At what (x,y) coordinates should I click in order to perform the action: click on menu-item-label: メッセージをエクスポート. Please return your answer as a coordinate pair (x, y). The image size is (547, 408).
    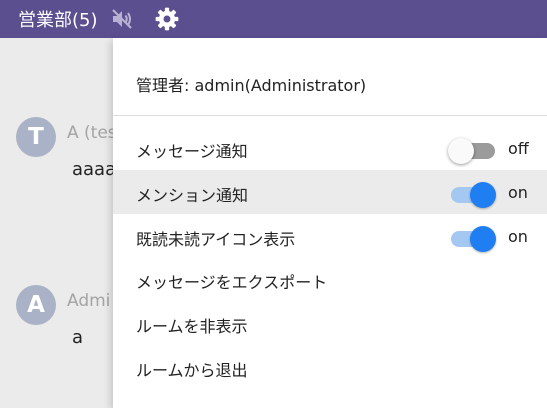
    Looking at the image, I should click on (232, 282).